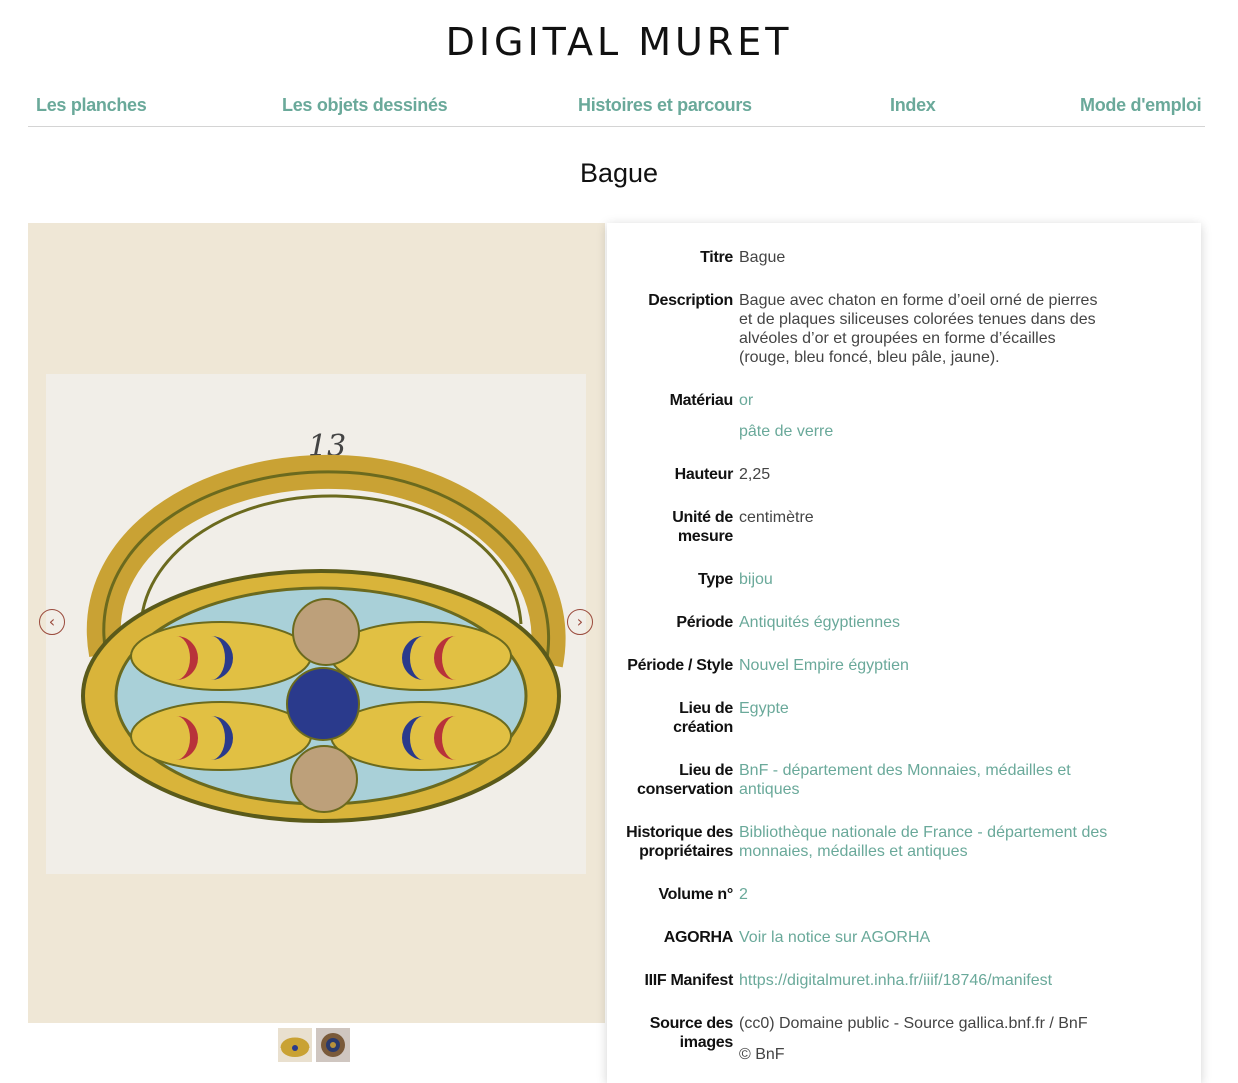 The image size is (1238, 1083). Describe the element at coordinates (924, 665) in the screenshot. I see `meta-link: Nouvel Empire égyptien` at that location.